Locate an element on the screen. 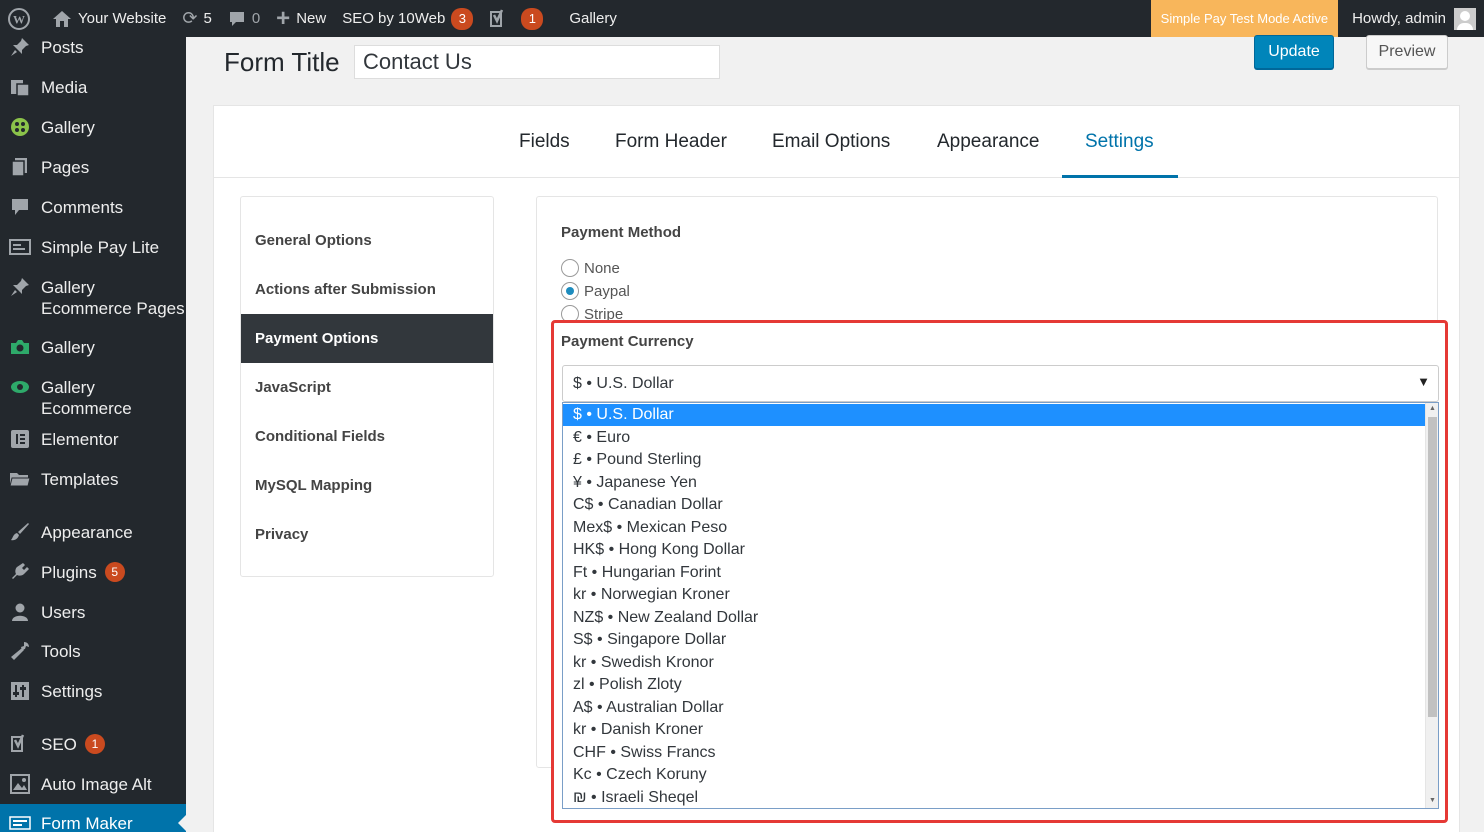 The height and width of the screenshot is (832, 1484). sidebar-item-label: Posts is located at coordinates (62, 47).